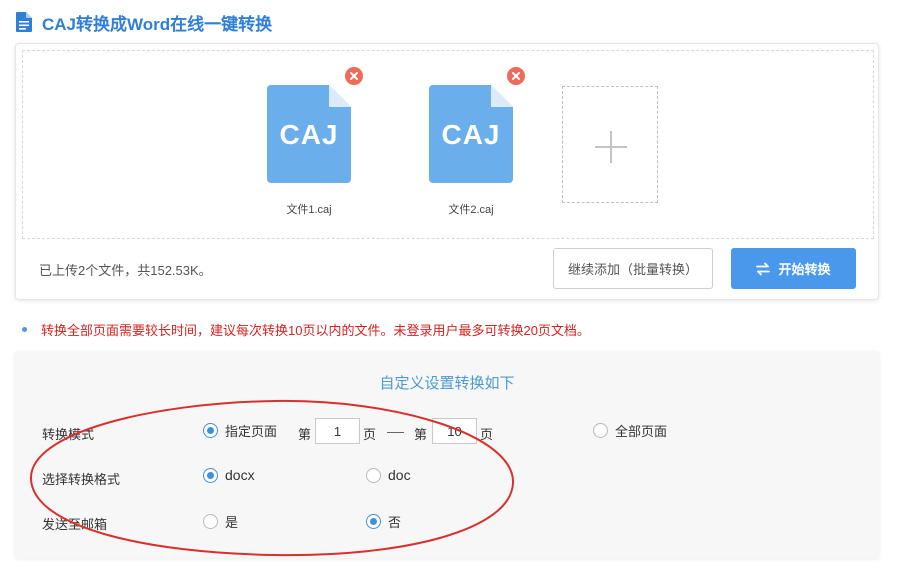 This screenshot has height=573, width=910. I want to click on email-label: 发送至邮箱, so click(75, 524).